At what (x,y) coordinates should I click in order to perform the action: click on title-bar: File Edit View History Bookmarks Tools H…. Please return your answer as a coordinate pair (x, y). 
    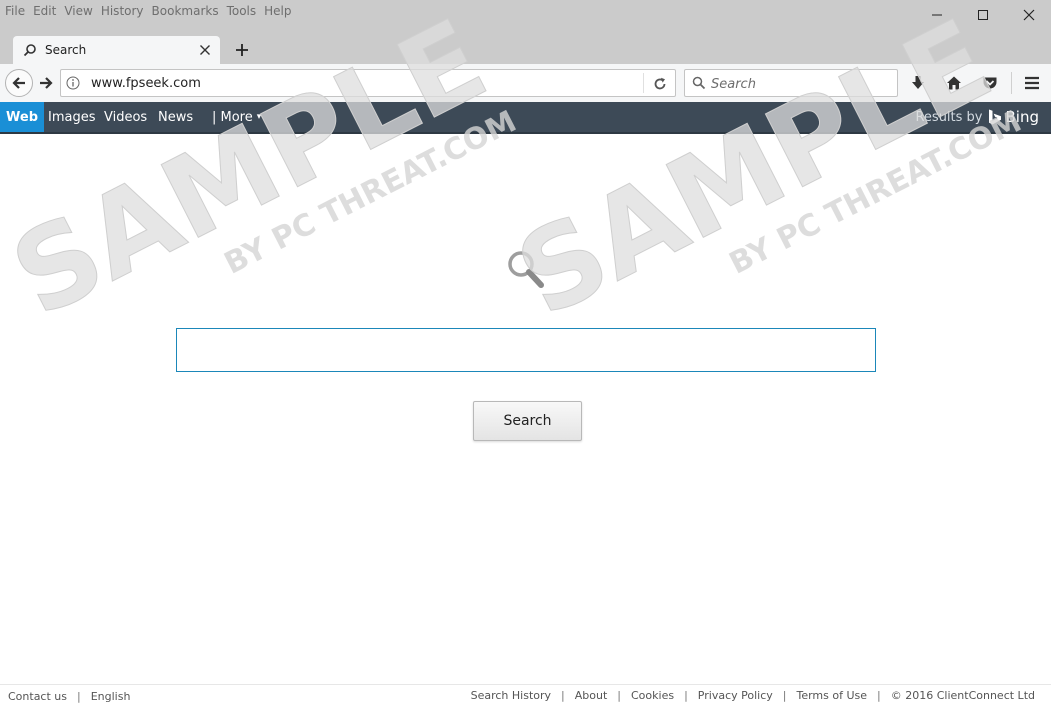
    Looking at the image, I should click on (525, 32).